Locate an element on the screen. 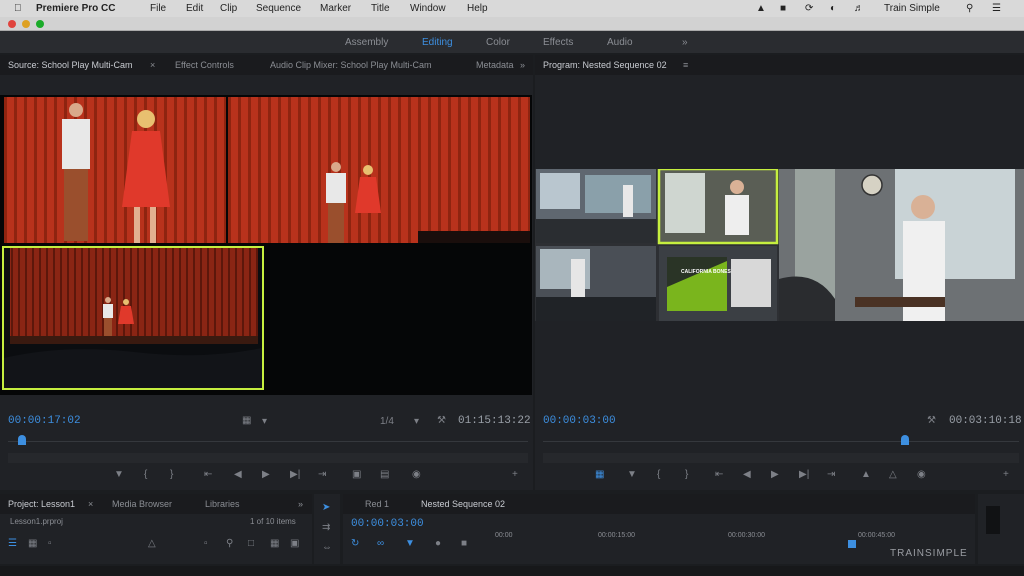  add-marker-icon: ▼ is located at coordinates (410, 543).